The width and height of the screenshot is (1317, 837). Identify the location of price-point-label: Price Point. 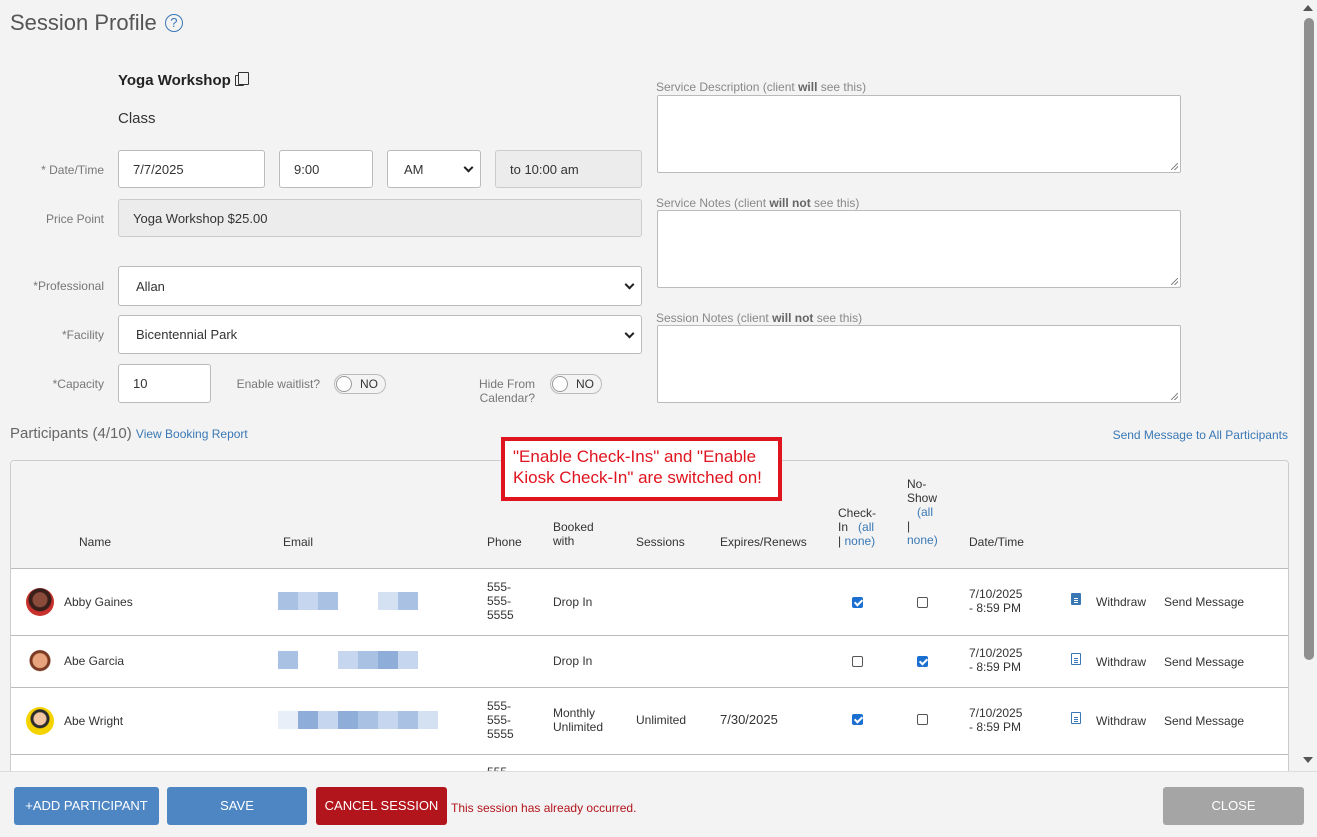
(74, 219).